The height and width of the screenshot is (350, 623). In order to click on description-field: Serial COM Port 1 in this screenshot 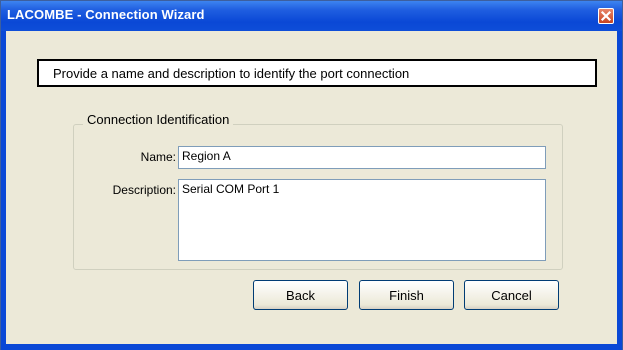, I will do `click(362, 220)`.